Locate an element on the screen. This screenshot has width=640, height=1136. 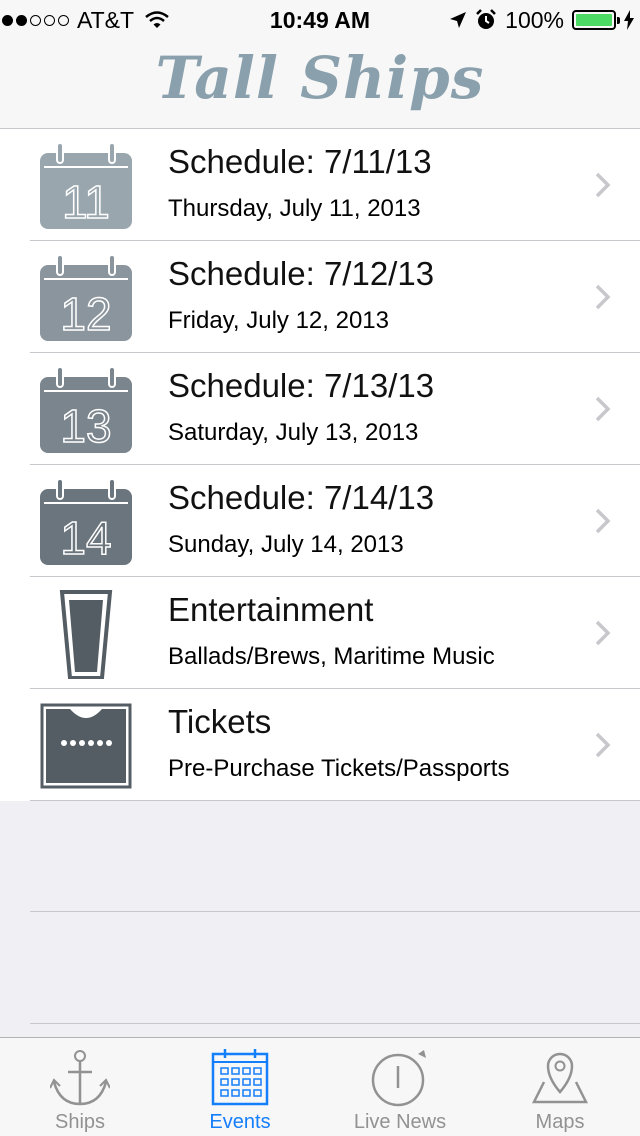
tab-bar: Ships Events Live News Maps is located at coordinates (320, 1086).